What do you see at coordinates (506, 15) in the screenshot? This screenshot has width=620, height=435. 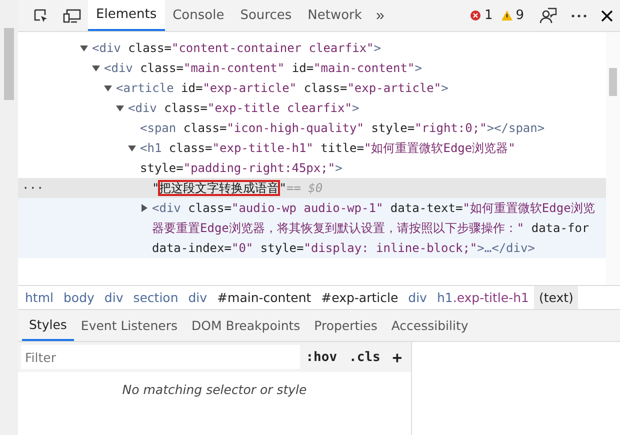 I see `warning-icon` at bounding box center [506, 15].